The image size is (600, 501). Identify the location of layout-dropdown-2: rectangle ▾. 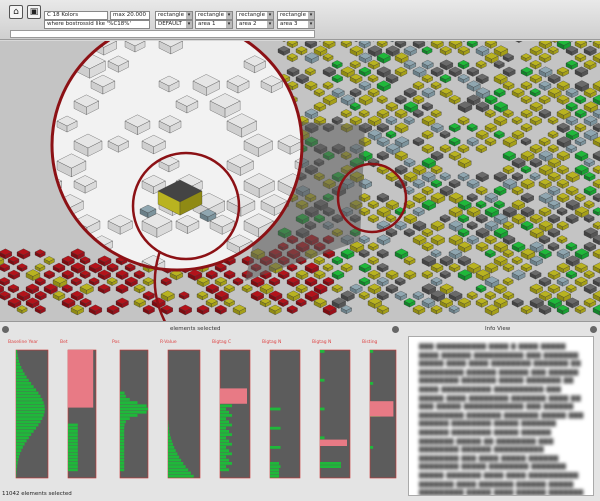
(214, 15).